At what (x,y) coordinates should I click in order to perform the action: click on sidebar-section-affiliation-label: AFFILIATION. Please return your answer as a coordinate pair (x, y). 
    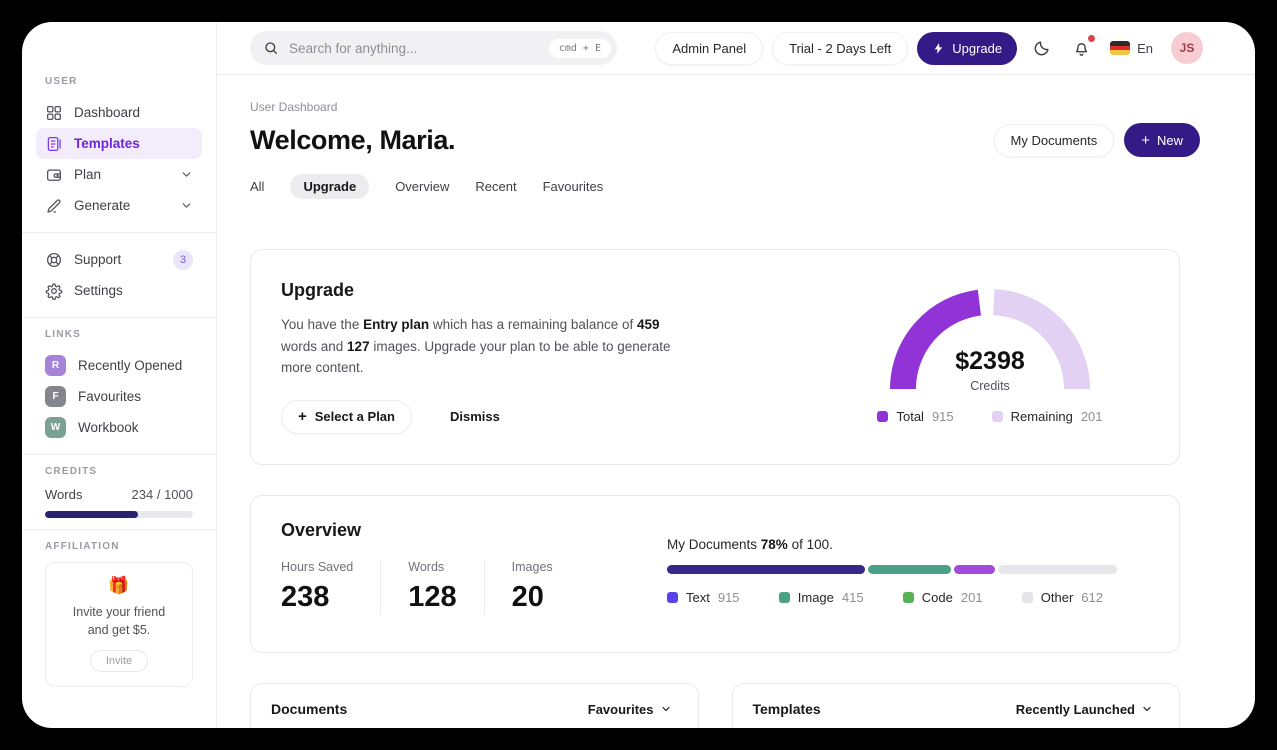
    Looking at the image, I should click on (82, 546).